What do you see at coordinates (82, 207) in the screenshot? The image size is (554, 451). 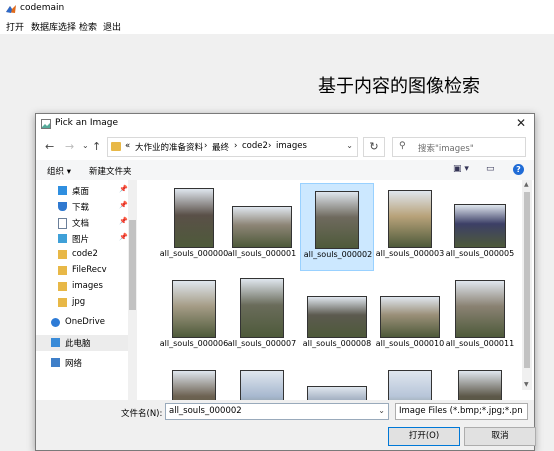 I see `nav-item-downloads: 下载 📌` at bounding box center [82, 207].